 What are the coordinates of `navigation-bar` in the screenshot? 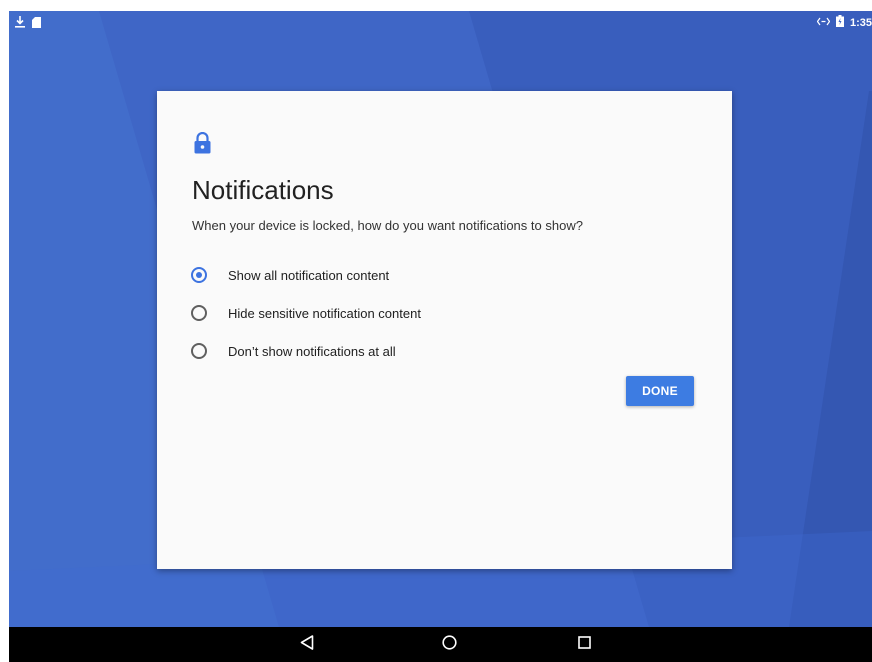 It's located at (440, 644).